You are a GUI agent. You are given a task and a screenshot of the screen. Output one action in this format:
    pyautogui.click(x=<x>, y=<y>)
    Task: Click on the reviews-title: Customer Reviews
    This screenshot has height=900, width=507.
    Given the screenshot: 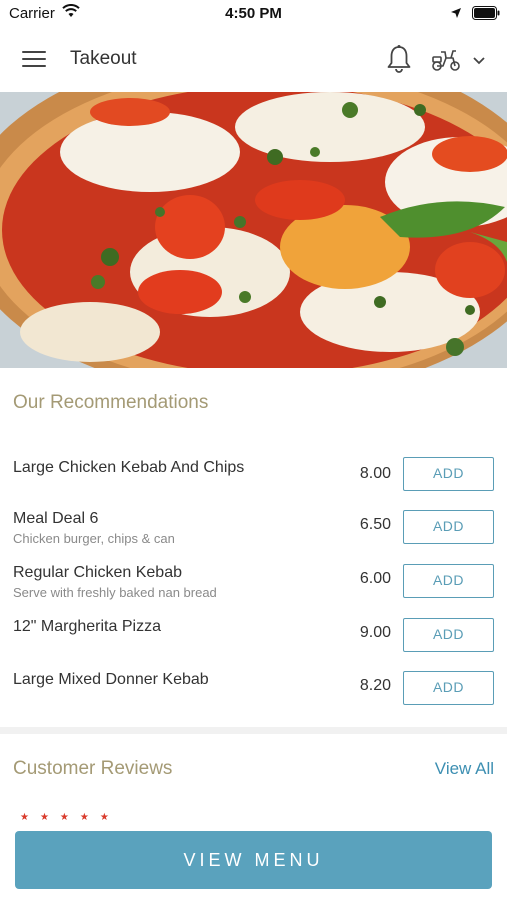 What is the action you would take?
    pyautogui.click(x=93, y=768)
    